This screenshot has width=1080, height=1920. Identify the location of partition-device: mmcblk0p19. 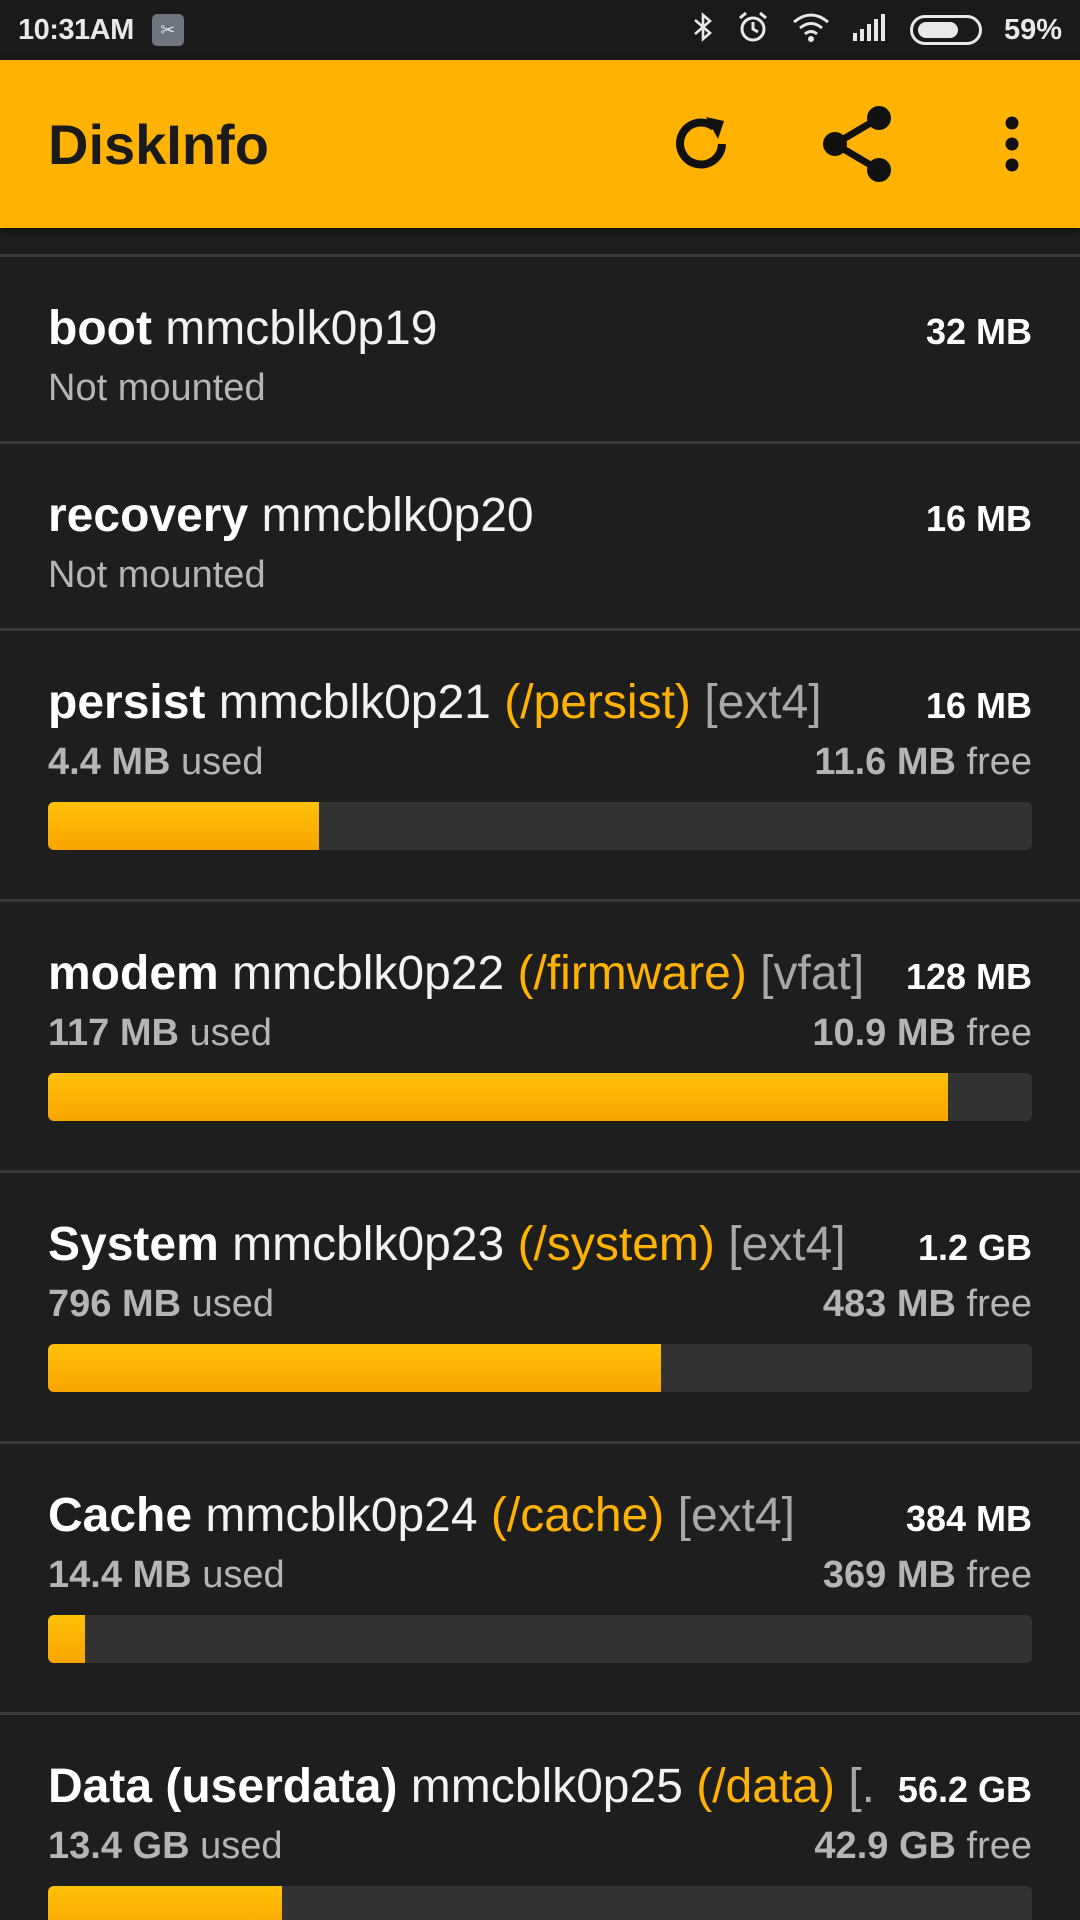
(301, 328).